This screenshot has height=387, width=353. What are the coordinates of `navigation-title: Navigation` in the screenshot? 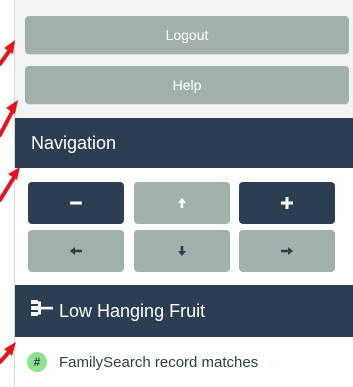 It's located at (74, 143).